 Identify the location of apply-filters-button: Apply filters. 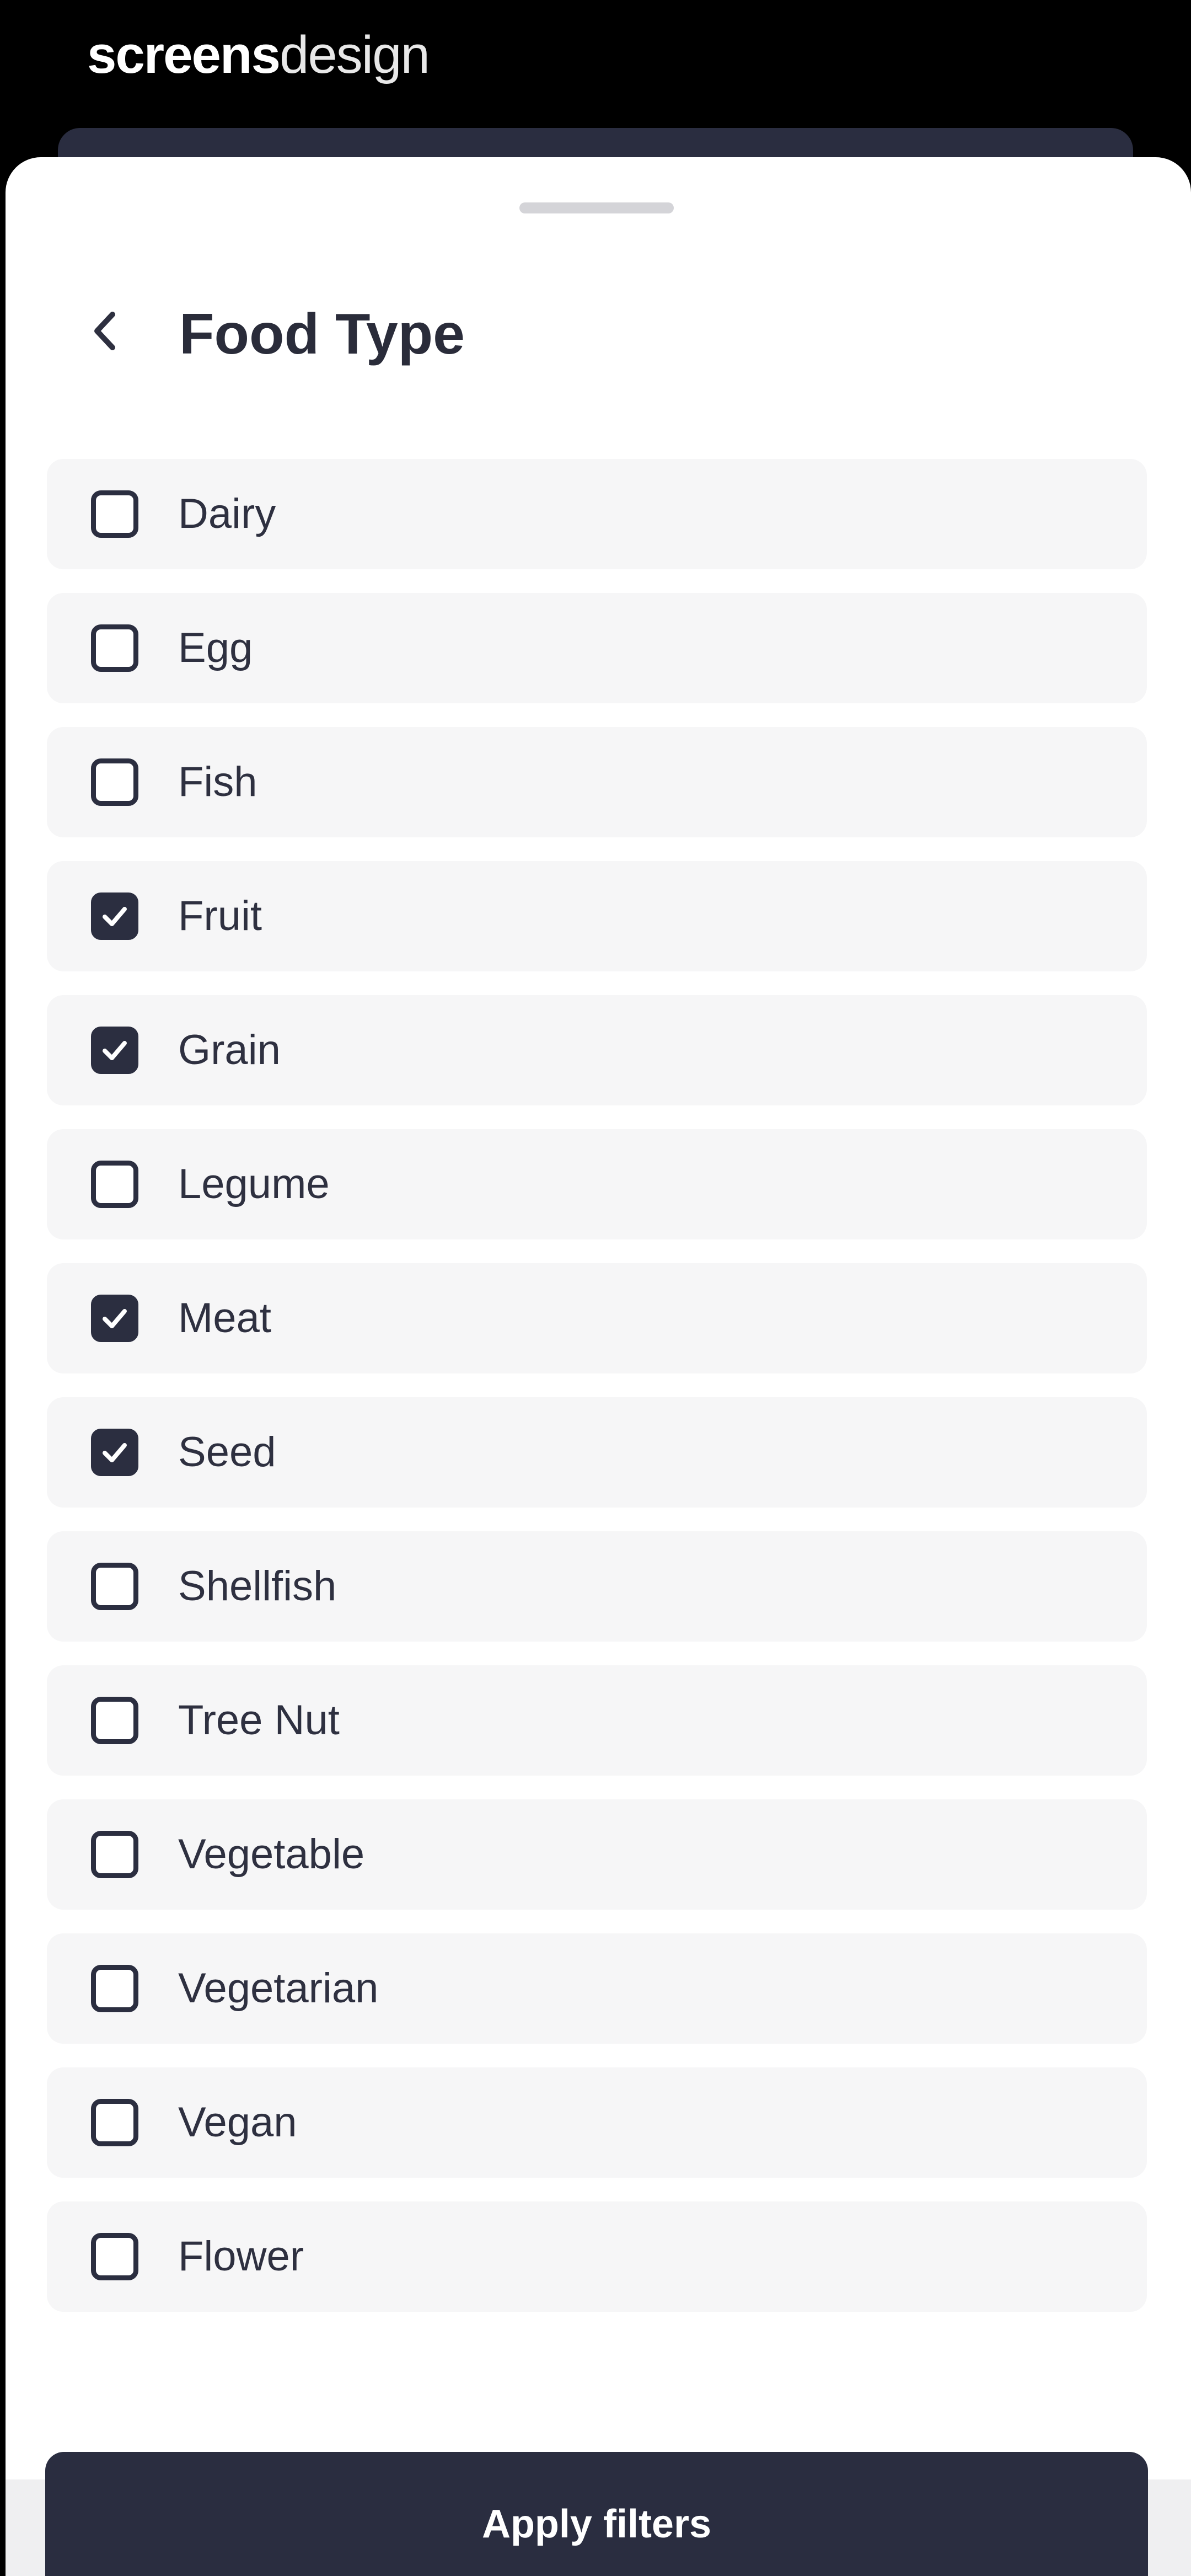
(596, 2514).